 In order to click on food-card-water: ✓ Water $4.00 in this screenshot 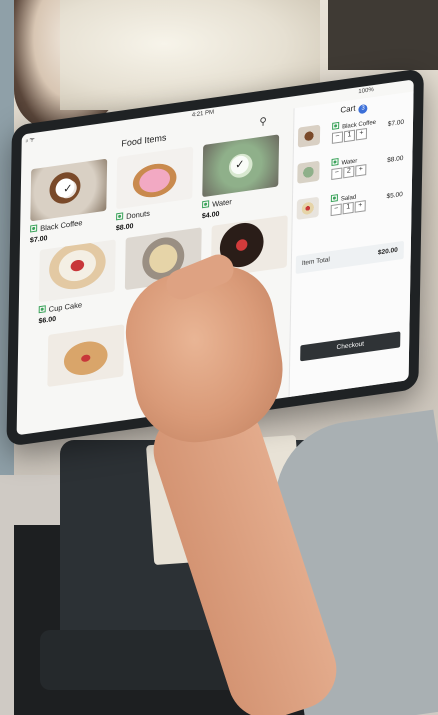, I will do `click(241, 177)`.